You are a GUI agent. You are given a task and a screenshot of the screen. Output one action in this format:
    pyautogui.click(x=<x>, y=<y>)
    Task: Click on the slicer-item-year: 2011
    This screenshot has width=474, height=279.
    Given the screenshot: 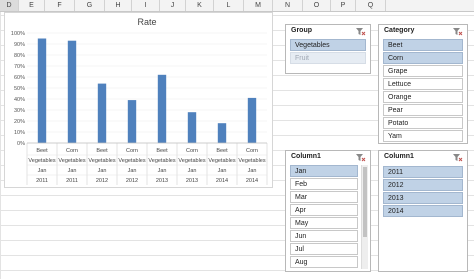 What is the action you would take?
    pyautogui.click(x=423, y=172)
    